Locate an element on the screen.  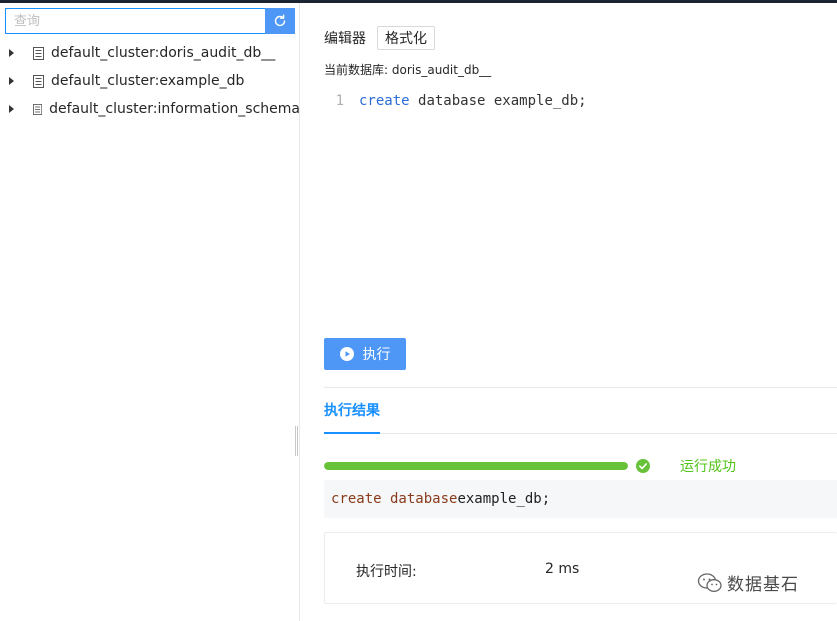
result-tabs: 执行结果 is located at coordinates (580, 411).